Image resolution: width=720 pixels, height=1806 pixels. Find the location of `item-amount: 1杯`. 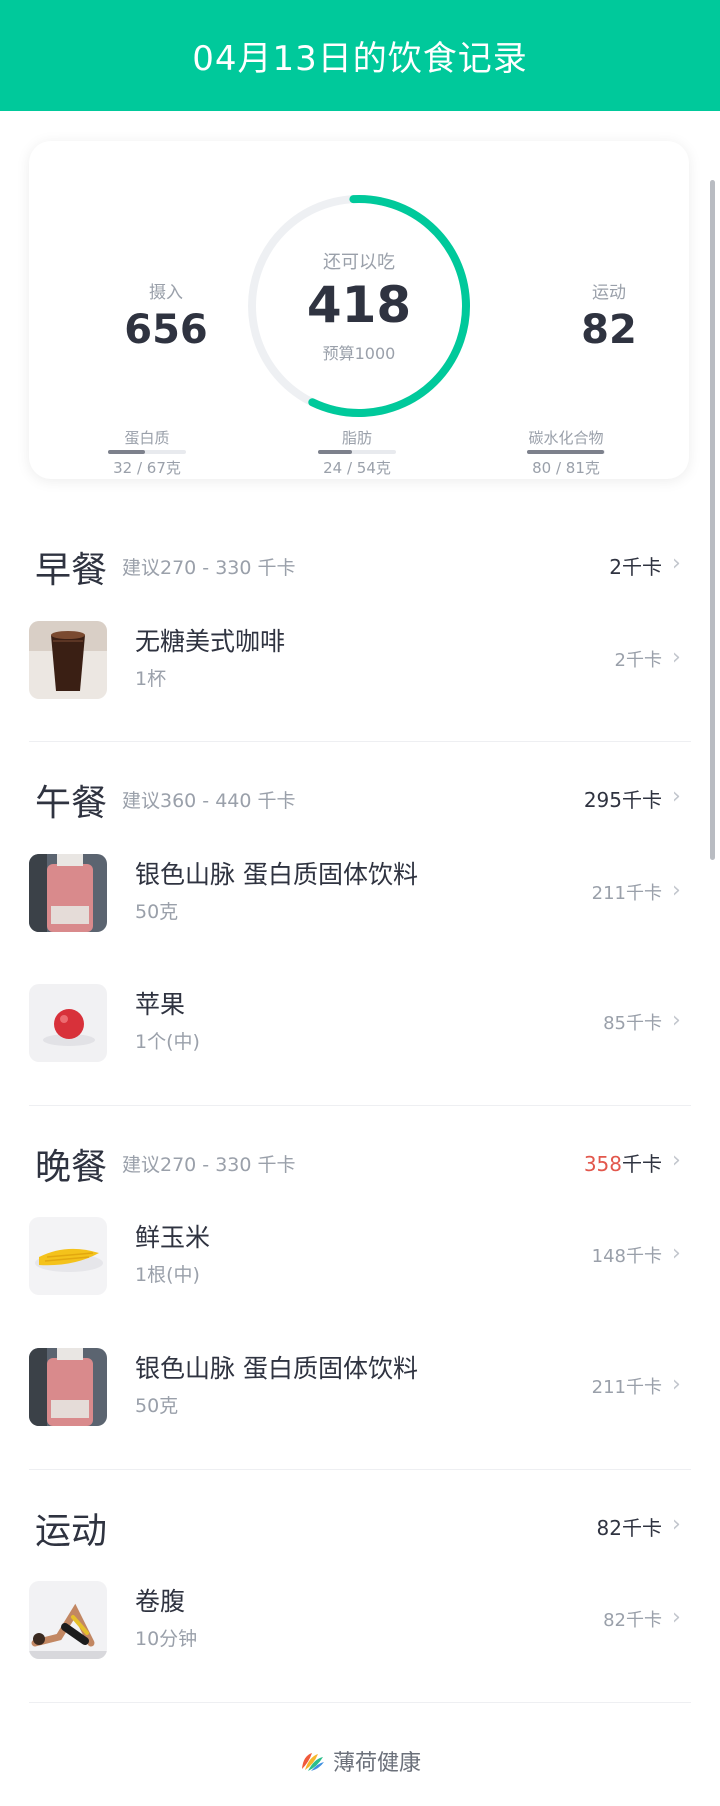

item-amount: 1杯 is located at coordinates (151, 679).